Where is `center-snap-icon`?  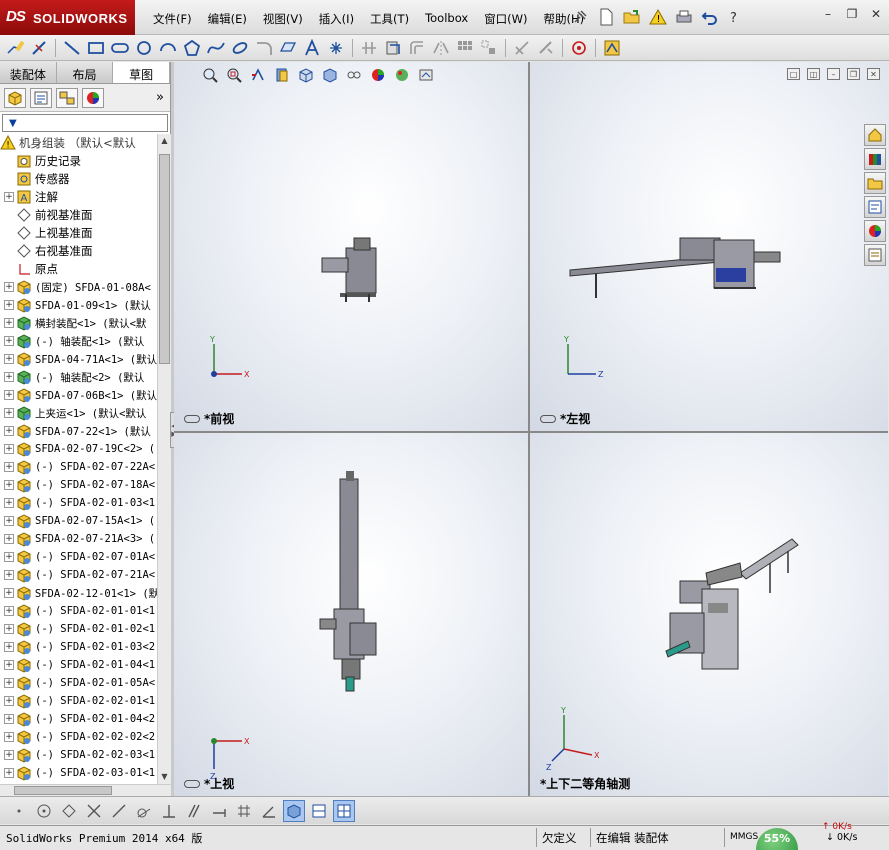
center-snap-icon is located at coordinates (44, 811).